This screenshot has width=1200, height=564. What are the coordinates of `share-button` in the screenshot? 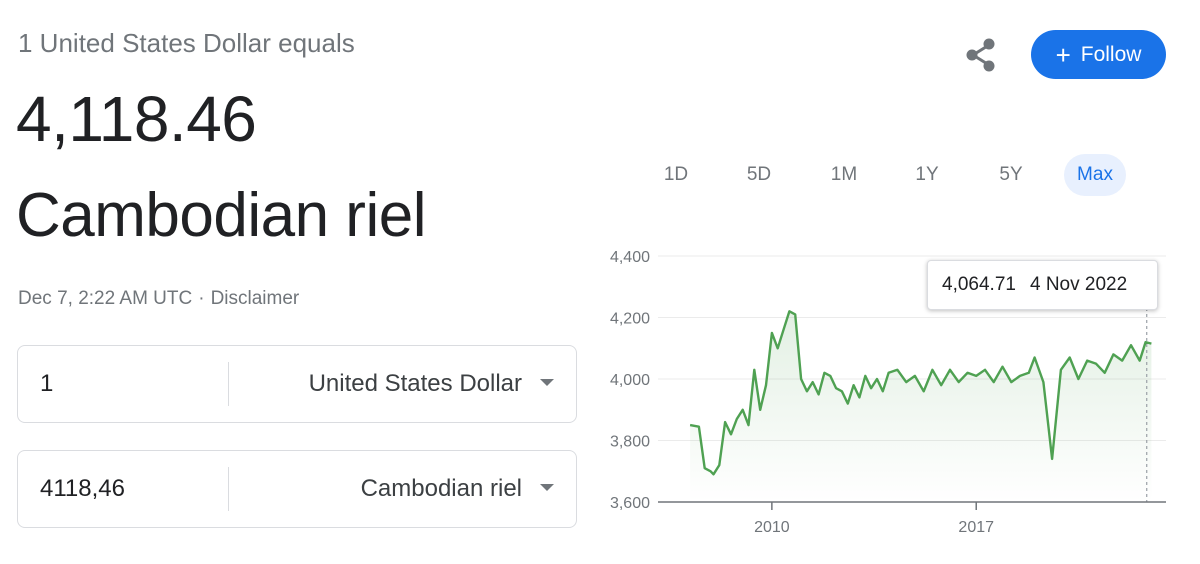 It's located at (981, 55).